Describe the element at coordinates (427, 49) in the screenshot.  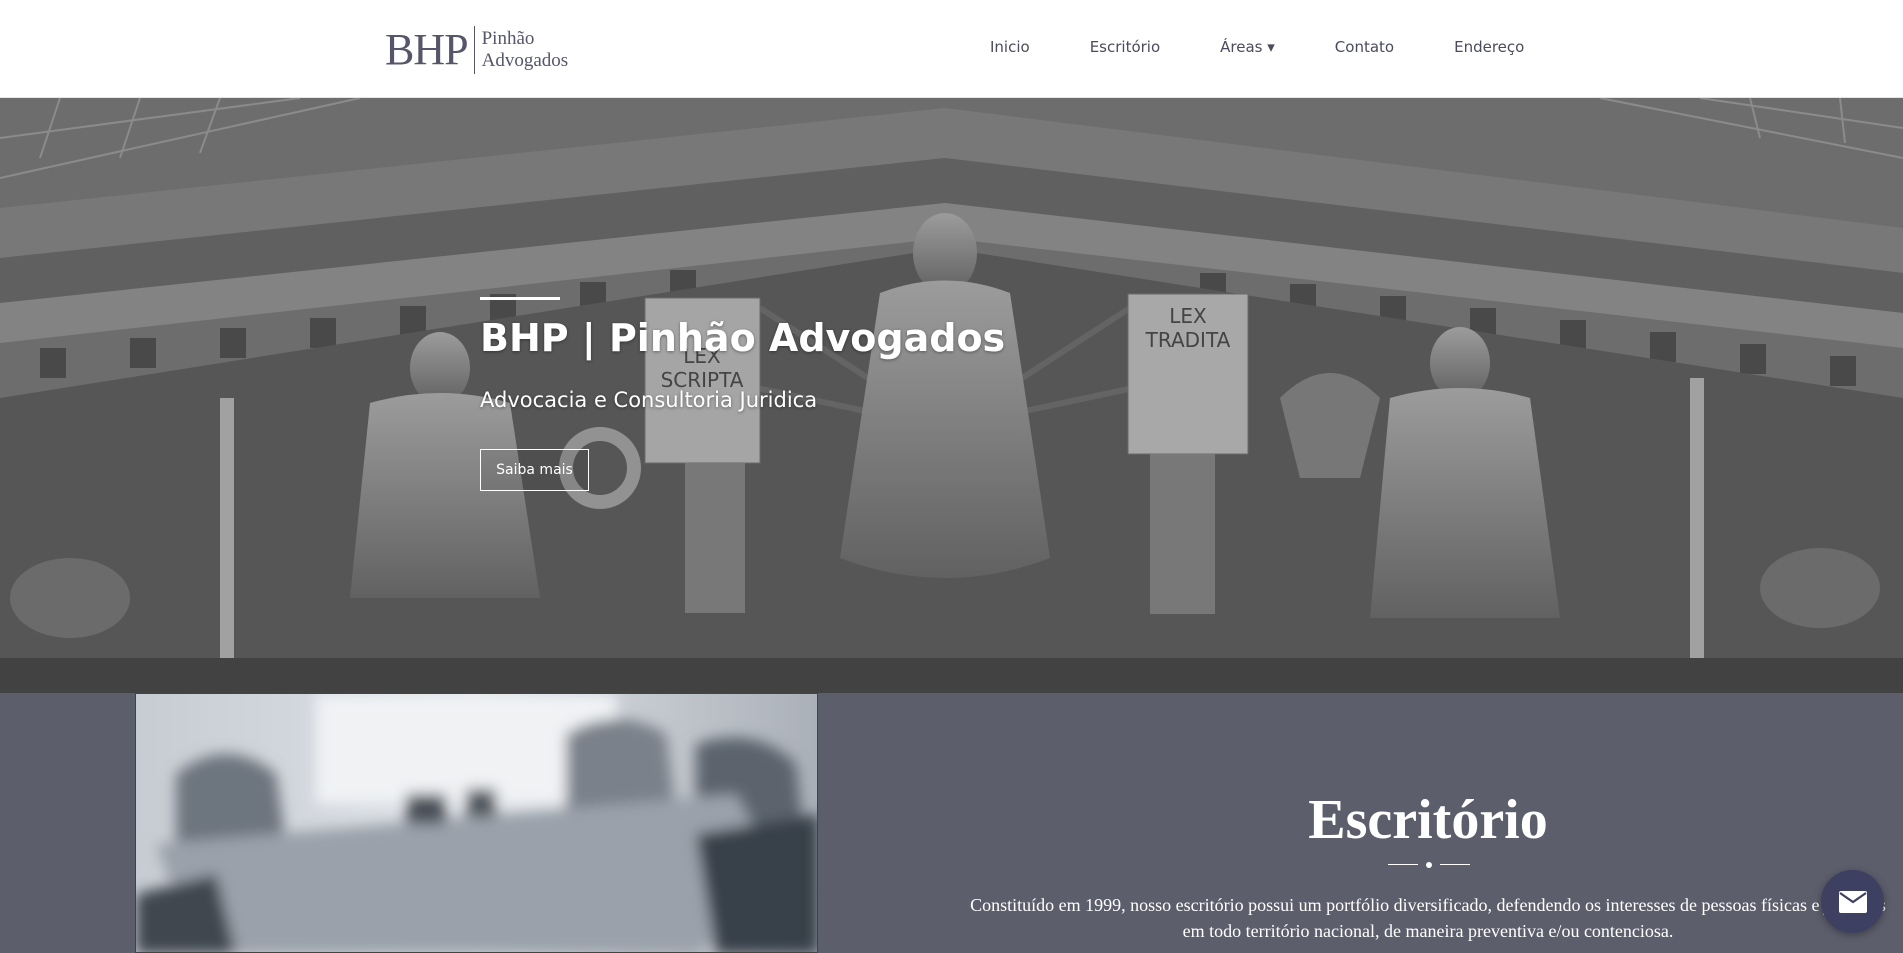
I see `logo-mark: BHP` at that location.